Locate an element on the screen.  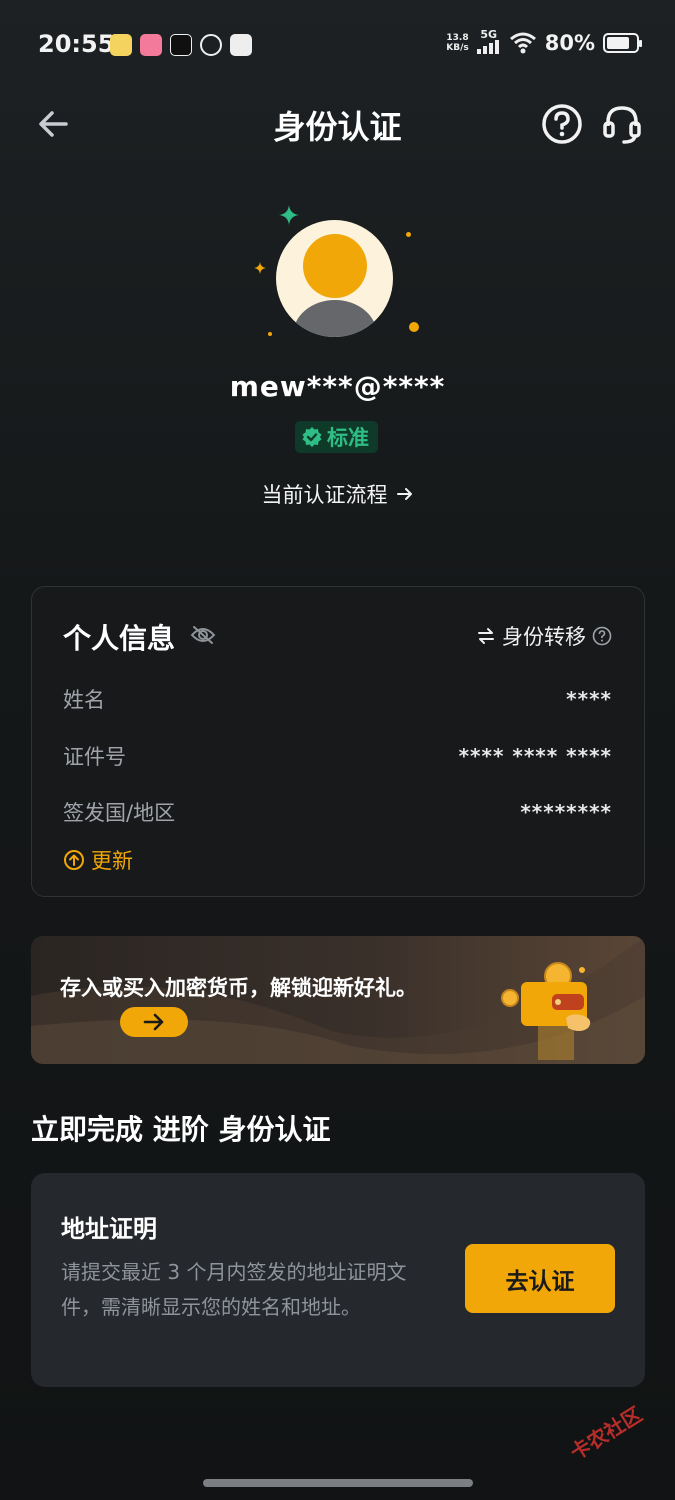
current-flow-link: 当前认证流程 is located at coordinates (337, 494).